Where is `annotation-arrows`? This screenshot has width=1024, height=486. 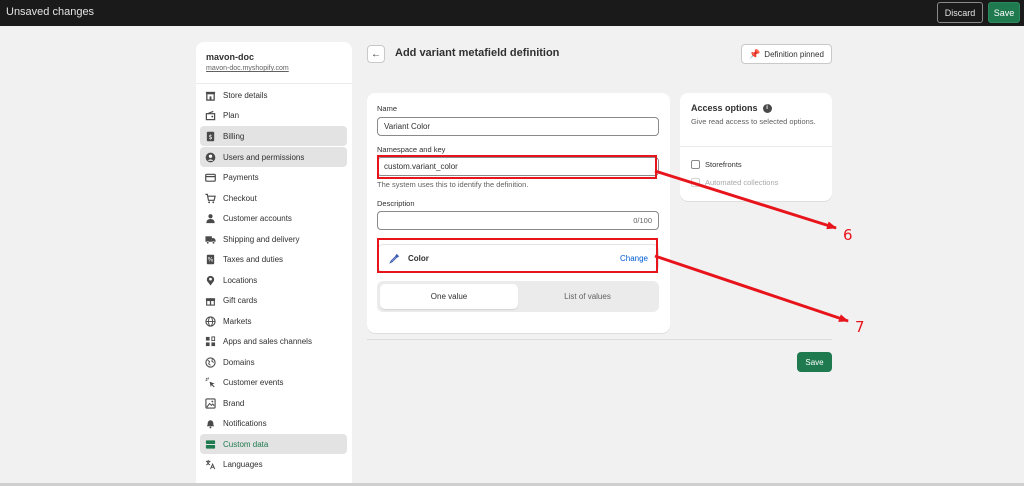
annotation-arrows is located at coordinates (751, 246).